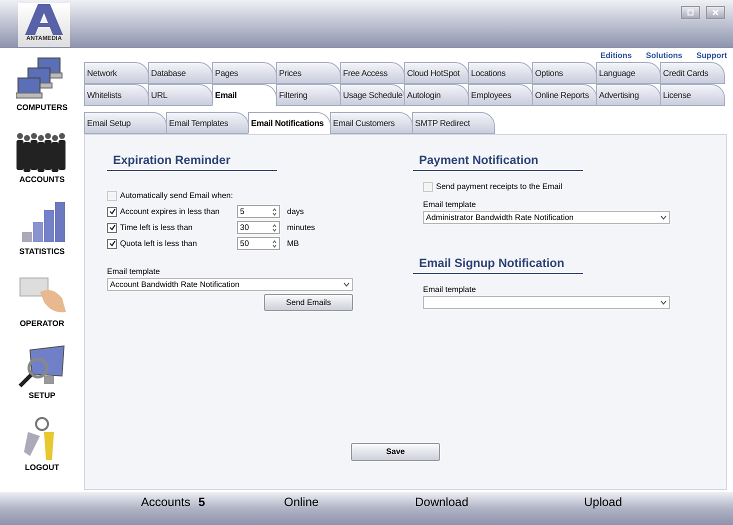 The width and height of the screenshot is (733, 525). I want to click on tab: URL, so click(180, 95).